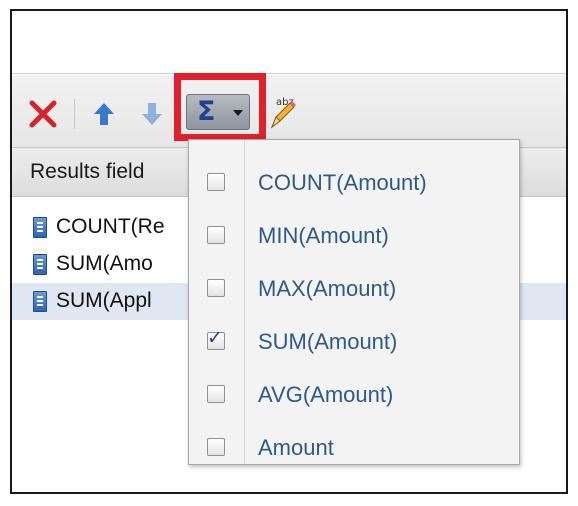 Image resolution: width=578 pixels, height=506 pixels. I want to click on toolbar: Σ abz, so click(289, 110).